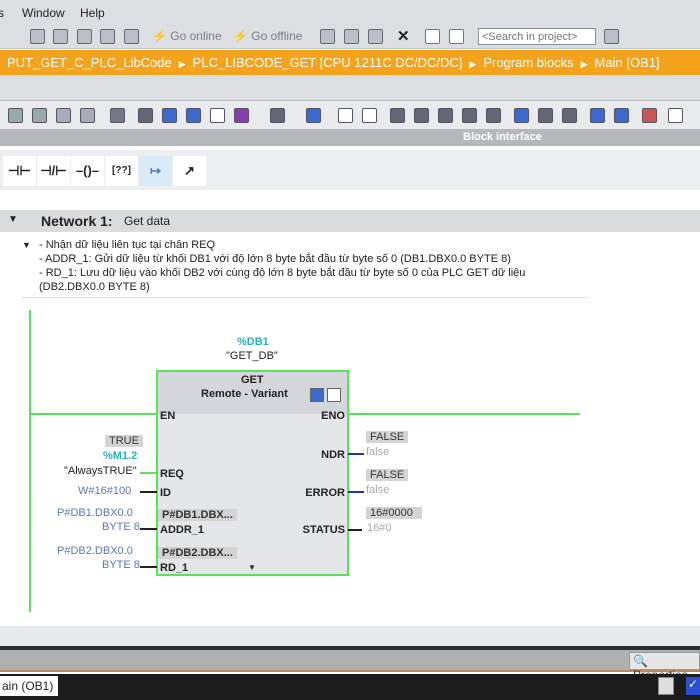  I want to click on no-contact-button: ⊣⊢, so click(19, 171).